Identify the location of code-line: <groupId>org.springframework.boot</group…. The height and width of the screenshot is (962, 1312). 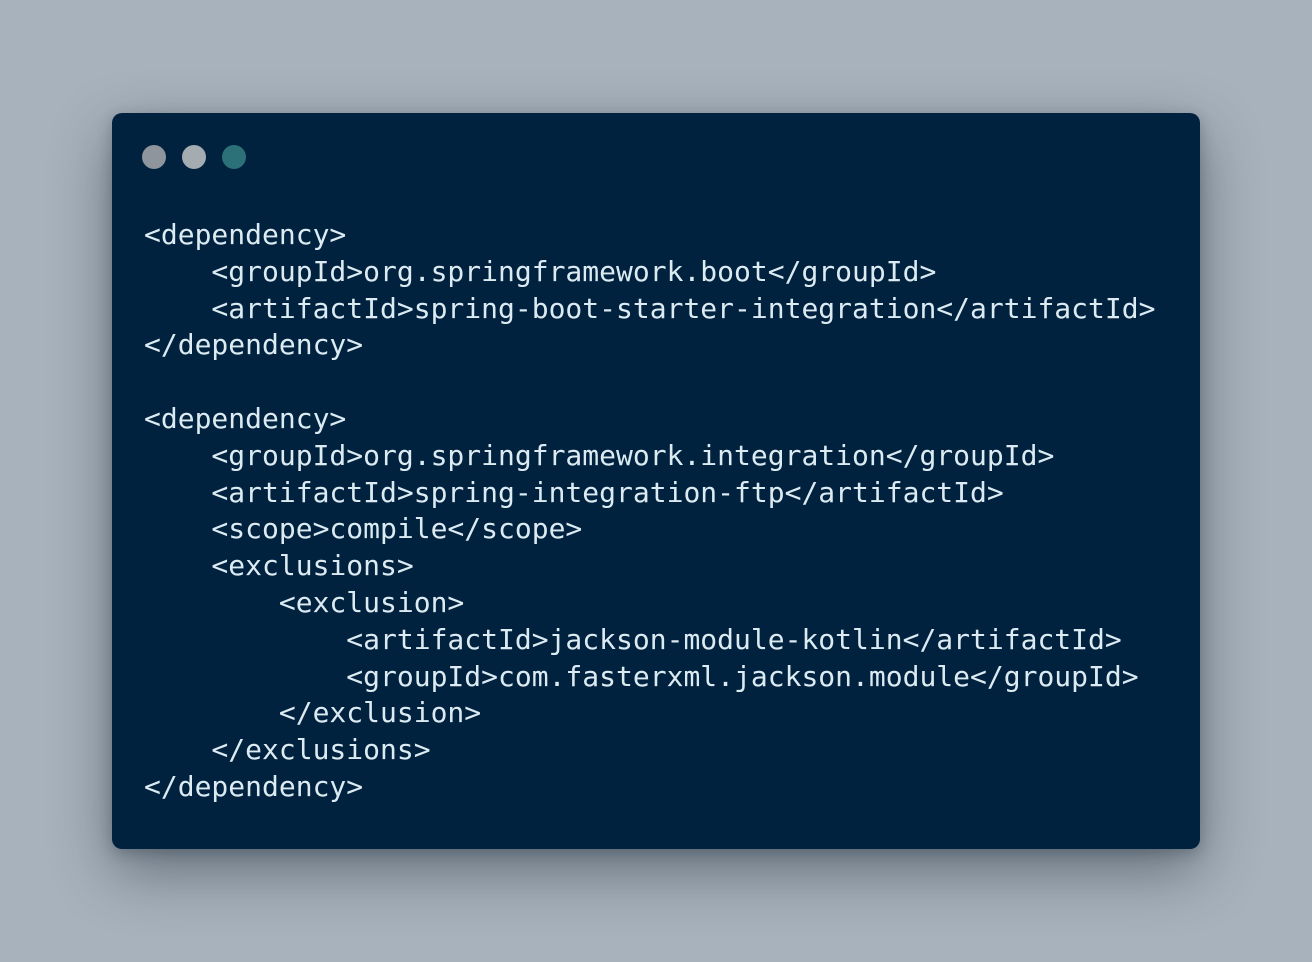
(540, 271).